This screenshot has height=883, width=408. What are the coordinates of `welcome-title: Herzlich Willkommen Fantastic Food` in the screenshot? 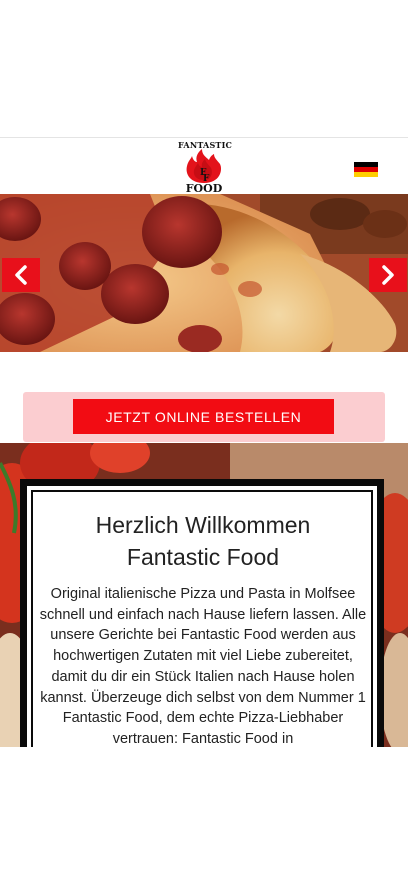 It's located at (203, 541).